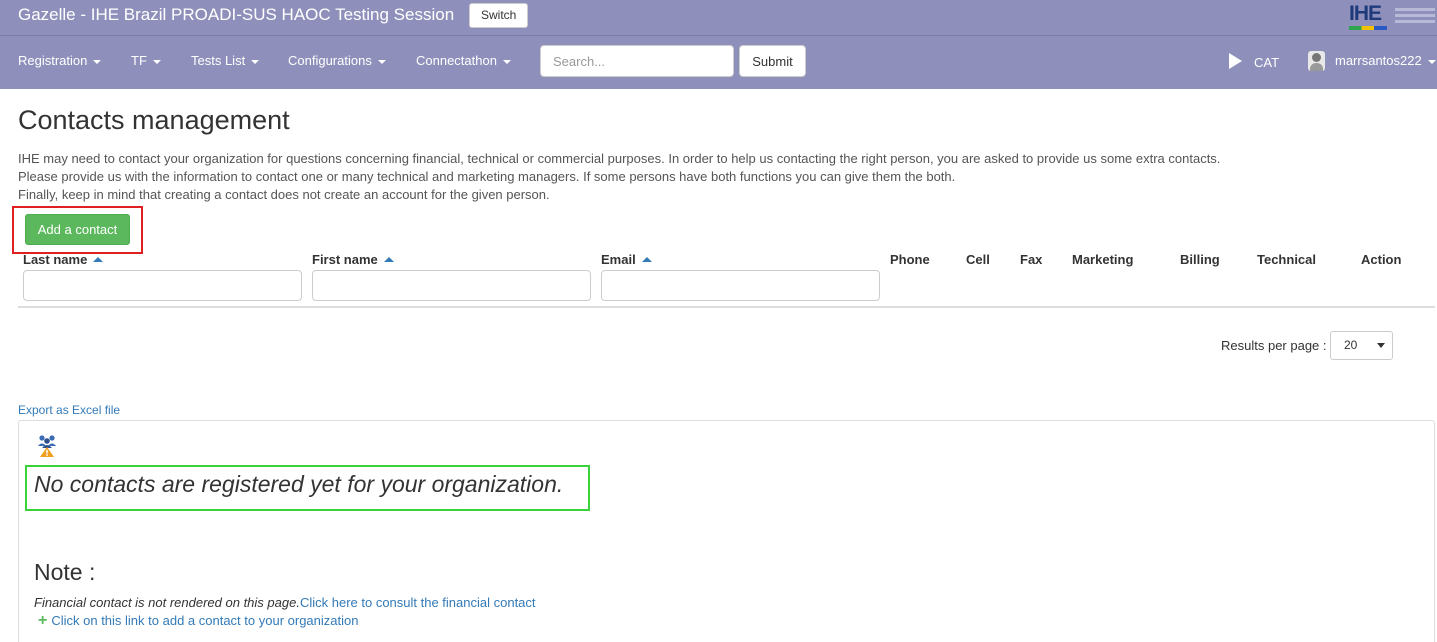 This screenshot has height=642, width=1437. I want to click on submit-button: Submit, so click(772, 61).